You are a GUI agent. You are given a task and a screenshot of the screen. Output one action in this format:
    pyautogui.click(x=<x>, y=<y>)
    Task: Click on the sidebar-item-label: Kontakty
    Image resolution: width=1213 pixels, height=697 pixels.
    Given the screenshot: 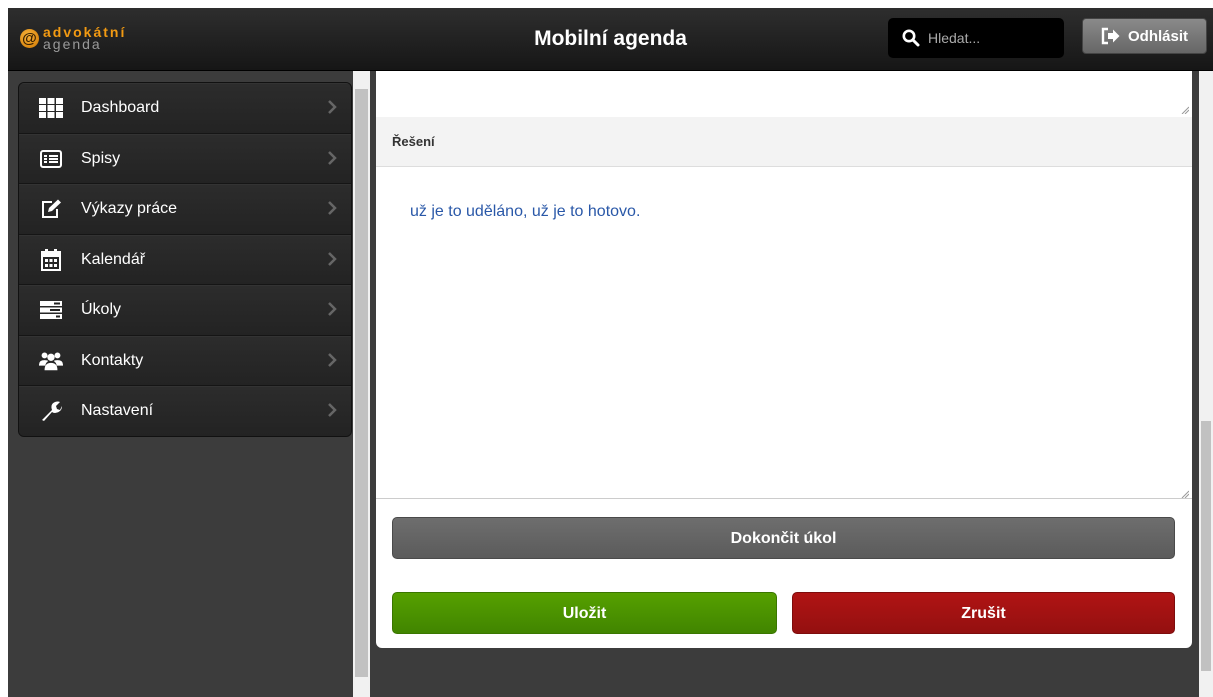 What is the action you would take?
    pyautogui.click(x=112, y=360)
    